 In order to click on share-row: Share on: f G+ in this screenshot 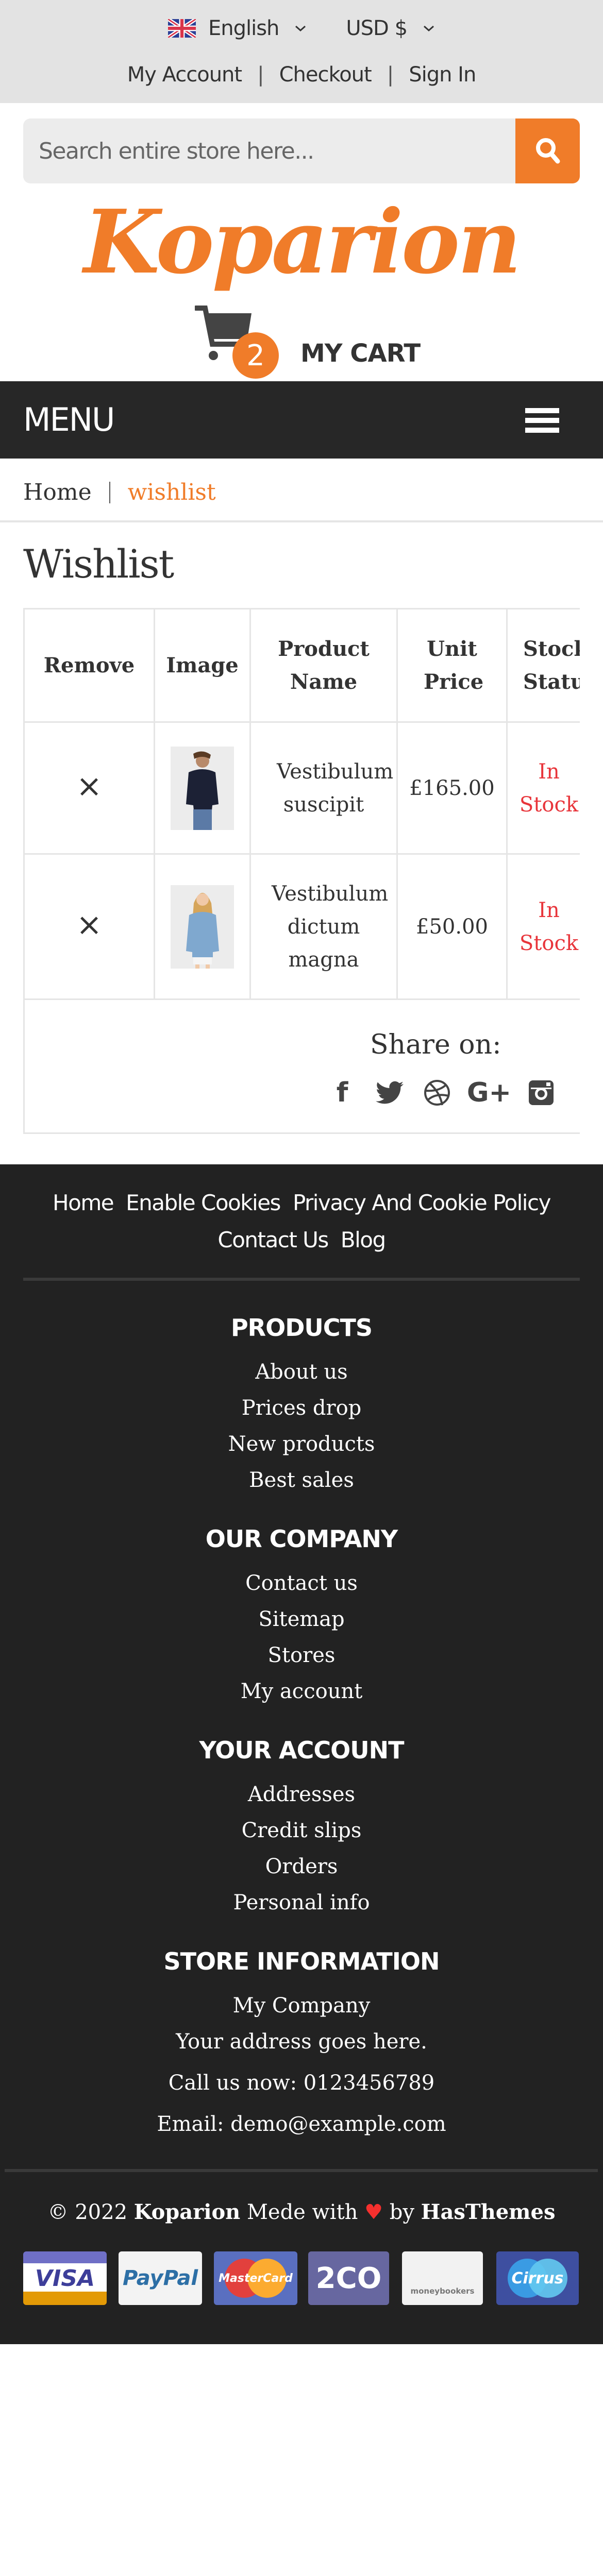, I will do `click(301, 1066)`.